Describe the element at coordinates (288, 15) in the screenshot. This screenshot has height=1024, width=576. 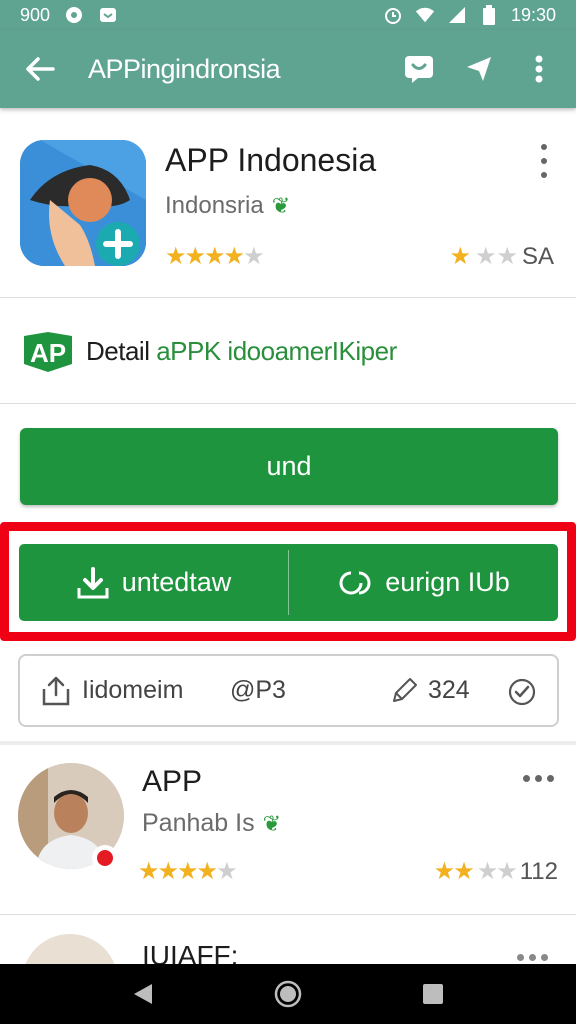
I see `status-bar: 900 19:30` at that location.